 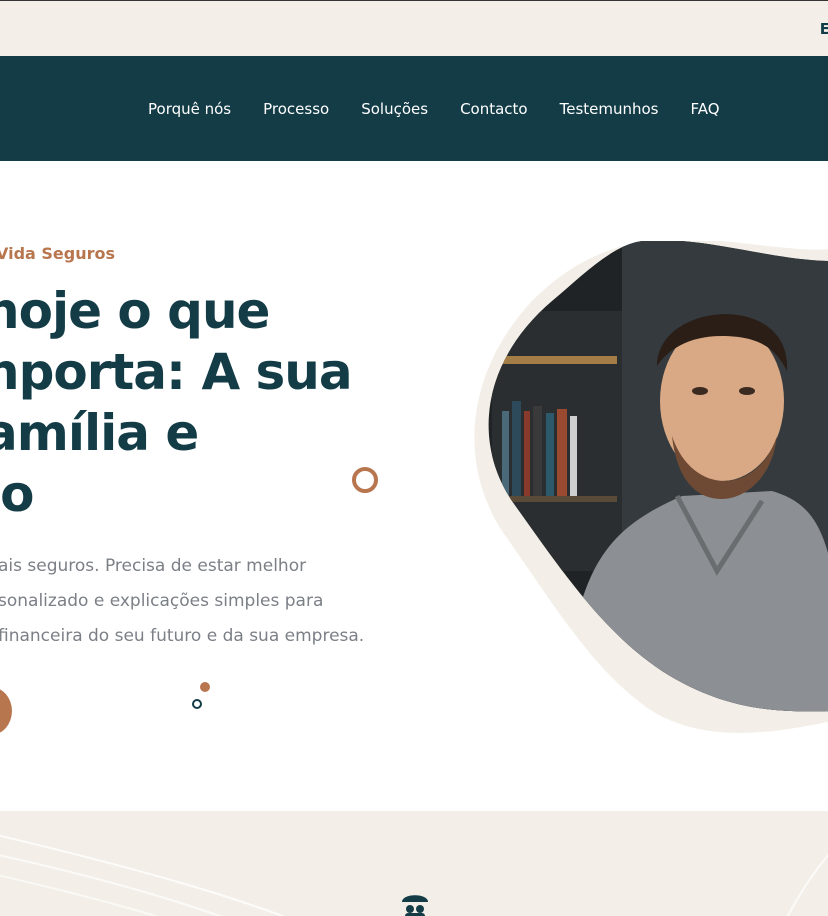 I want to click on topbar-text: E, so click(x=824, y=29).